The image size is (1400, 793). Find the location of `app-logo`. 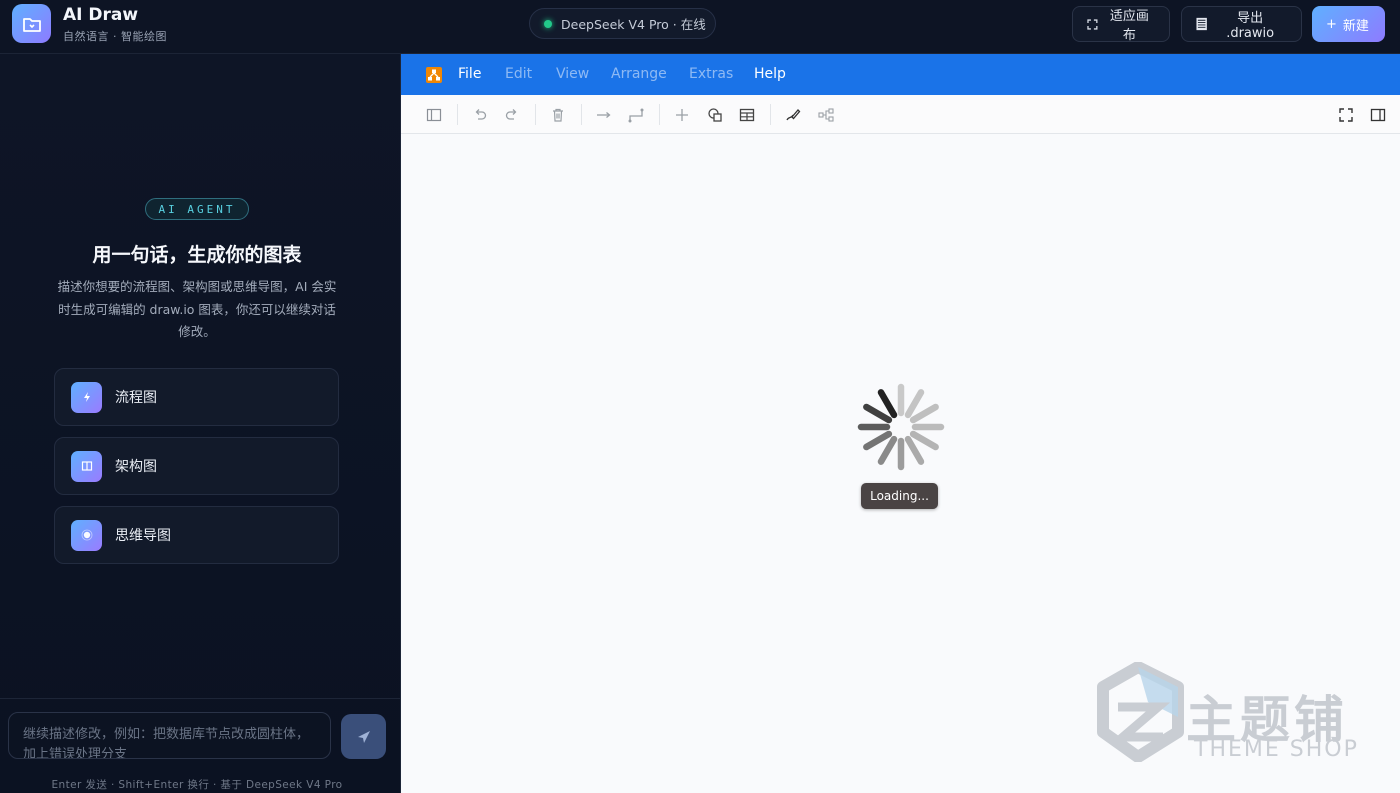

app-logo is located at coordinates (31, 23).